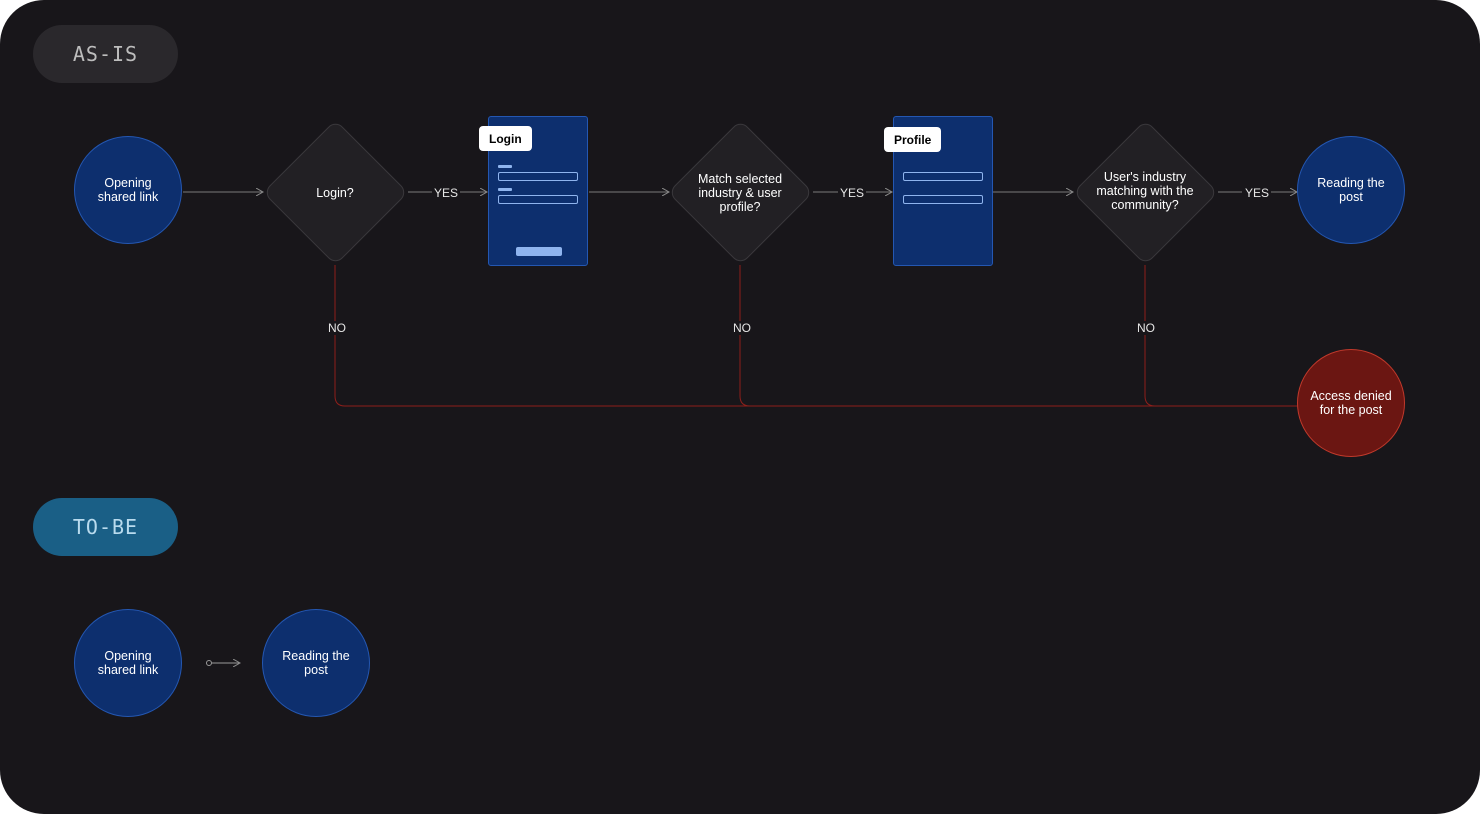 The image size is (1480, 814). I want to click on edge-industry-no, so click(1150, 336).